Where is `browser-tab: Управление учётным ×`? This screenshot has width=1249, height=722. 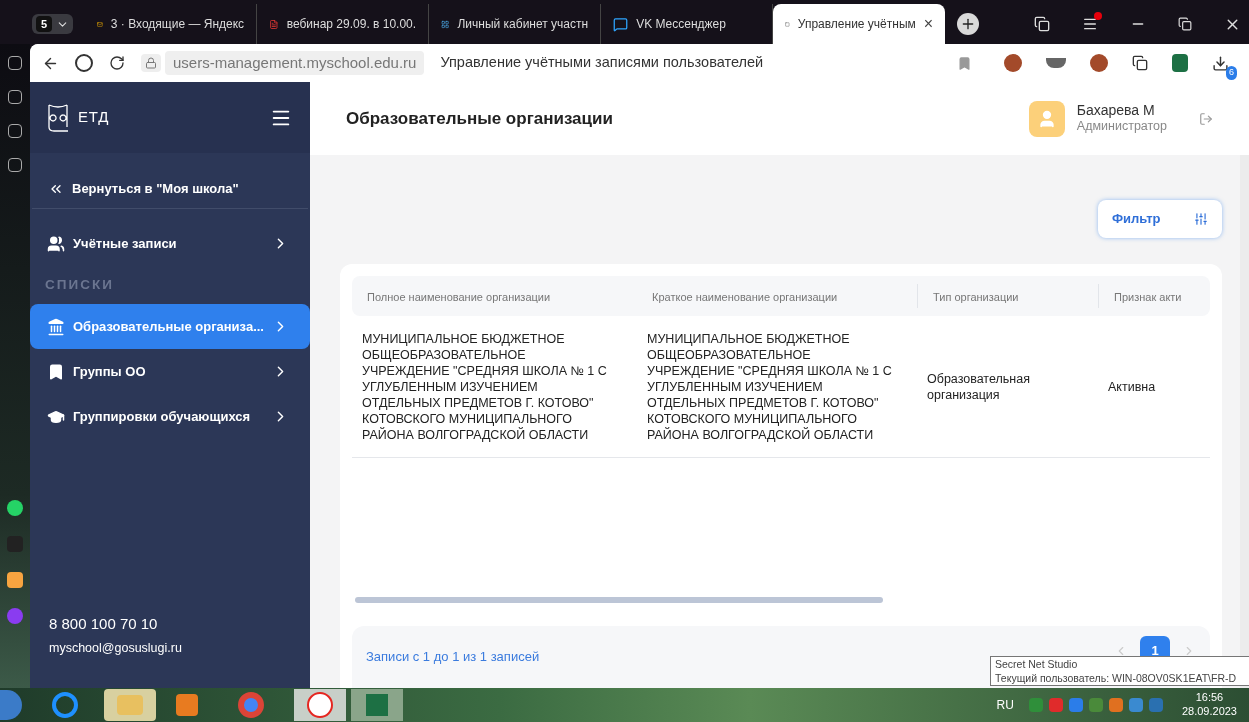 browser-tab: Управление учётным × is located at coordinates (859, 24).